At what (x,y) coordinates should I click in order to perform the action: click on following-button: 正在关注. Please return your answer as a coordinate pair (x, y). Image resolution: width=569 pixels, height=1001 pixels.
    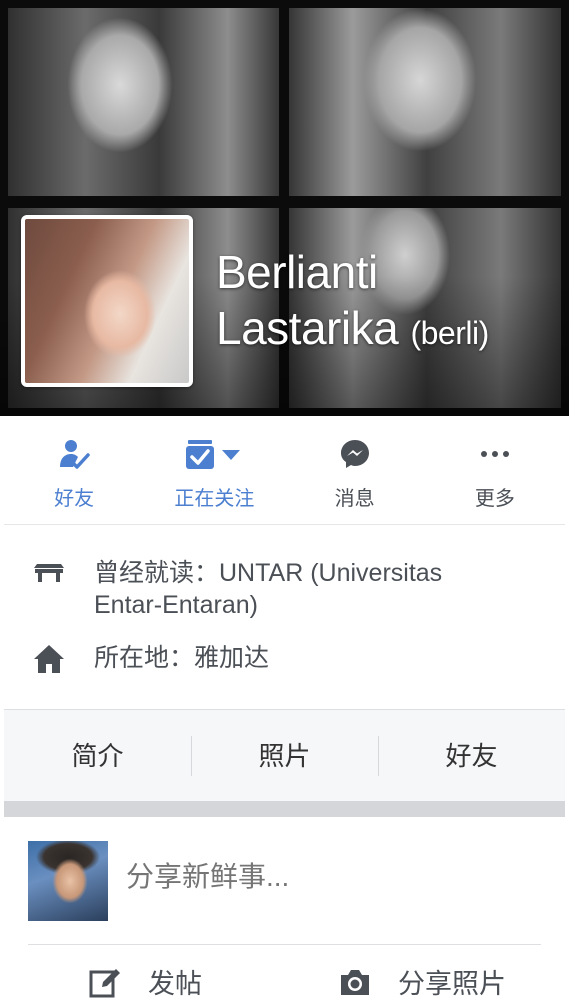
    Looking at the image, I should click on (214, 470).